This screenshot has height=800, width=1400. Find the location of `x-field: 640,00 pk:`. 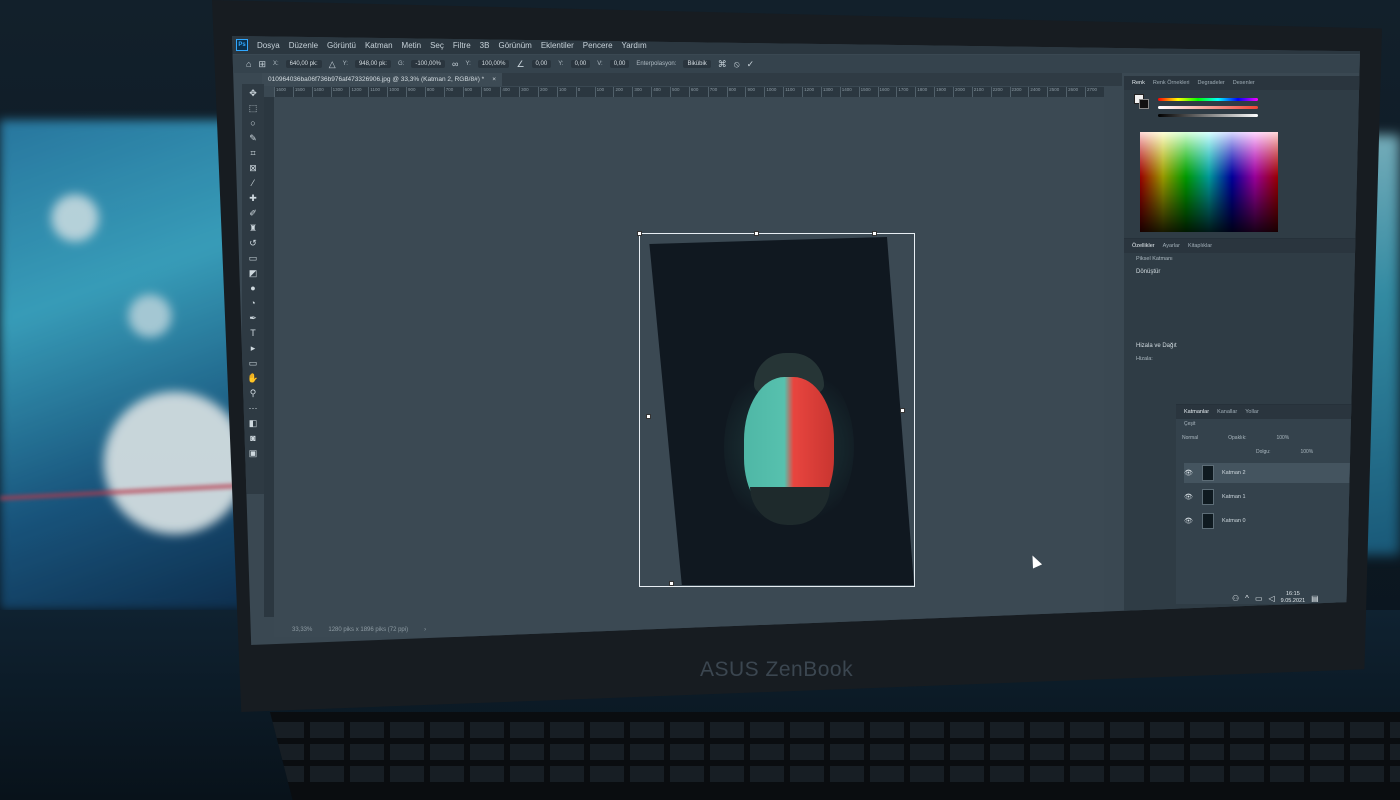

x-field: 640,00 pk: is located at coordinates (303, 64).